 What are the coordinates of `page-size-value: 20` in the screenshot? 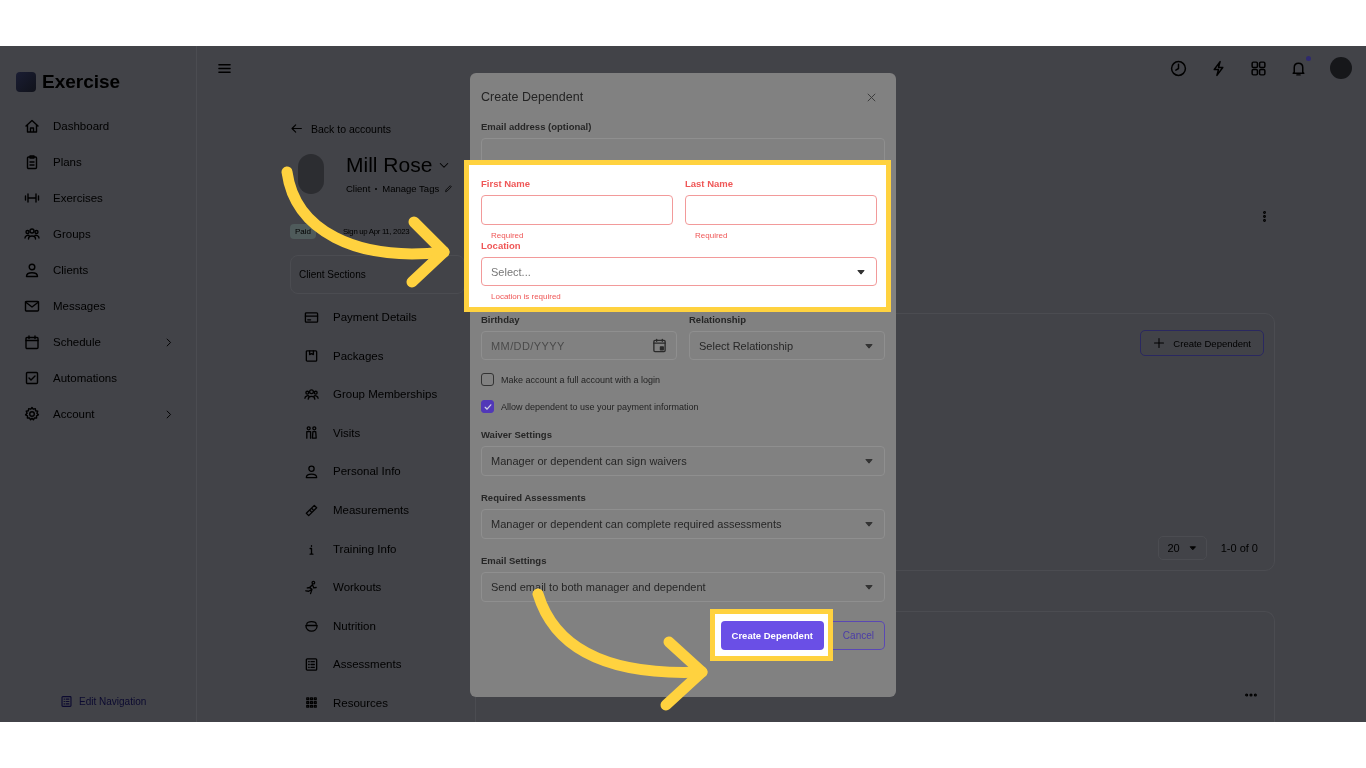 It's located at (1173, 548).